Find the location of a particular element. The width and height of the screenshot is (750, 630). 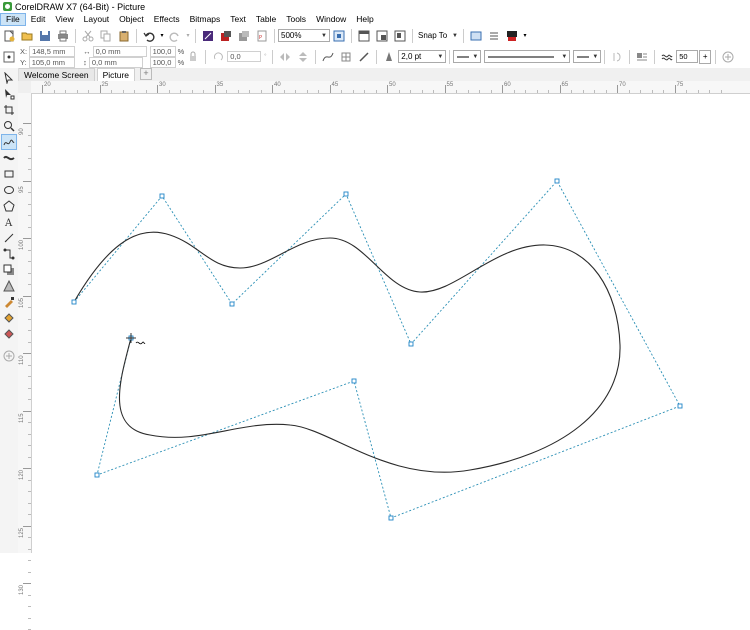

menu-help: Help is located at coordinates (364, 19).